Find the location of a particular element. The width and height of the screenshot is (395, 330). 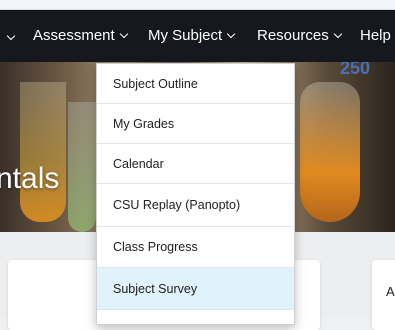

menu-item-calendar: Calendar is located at coordinates (195, 164).